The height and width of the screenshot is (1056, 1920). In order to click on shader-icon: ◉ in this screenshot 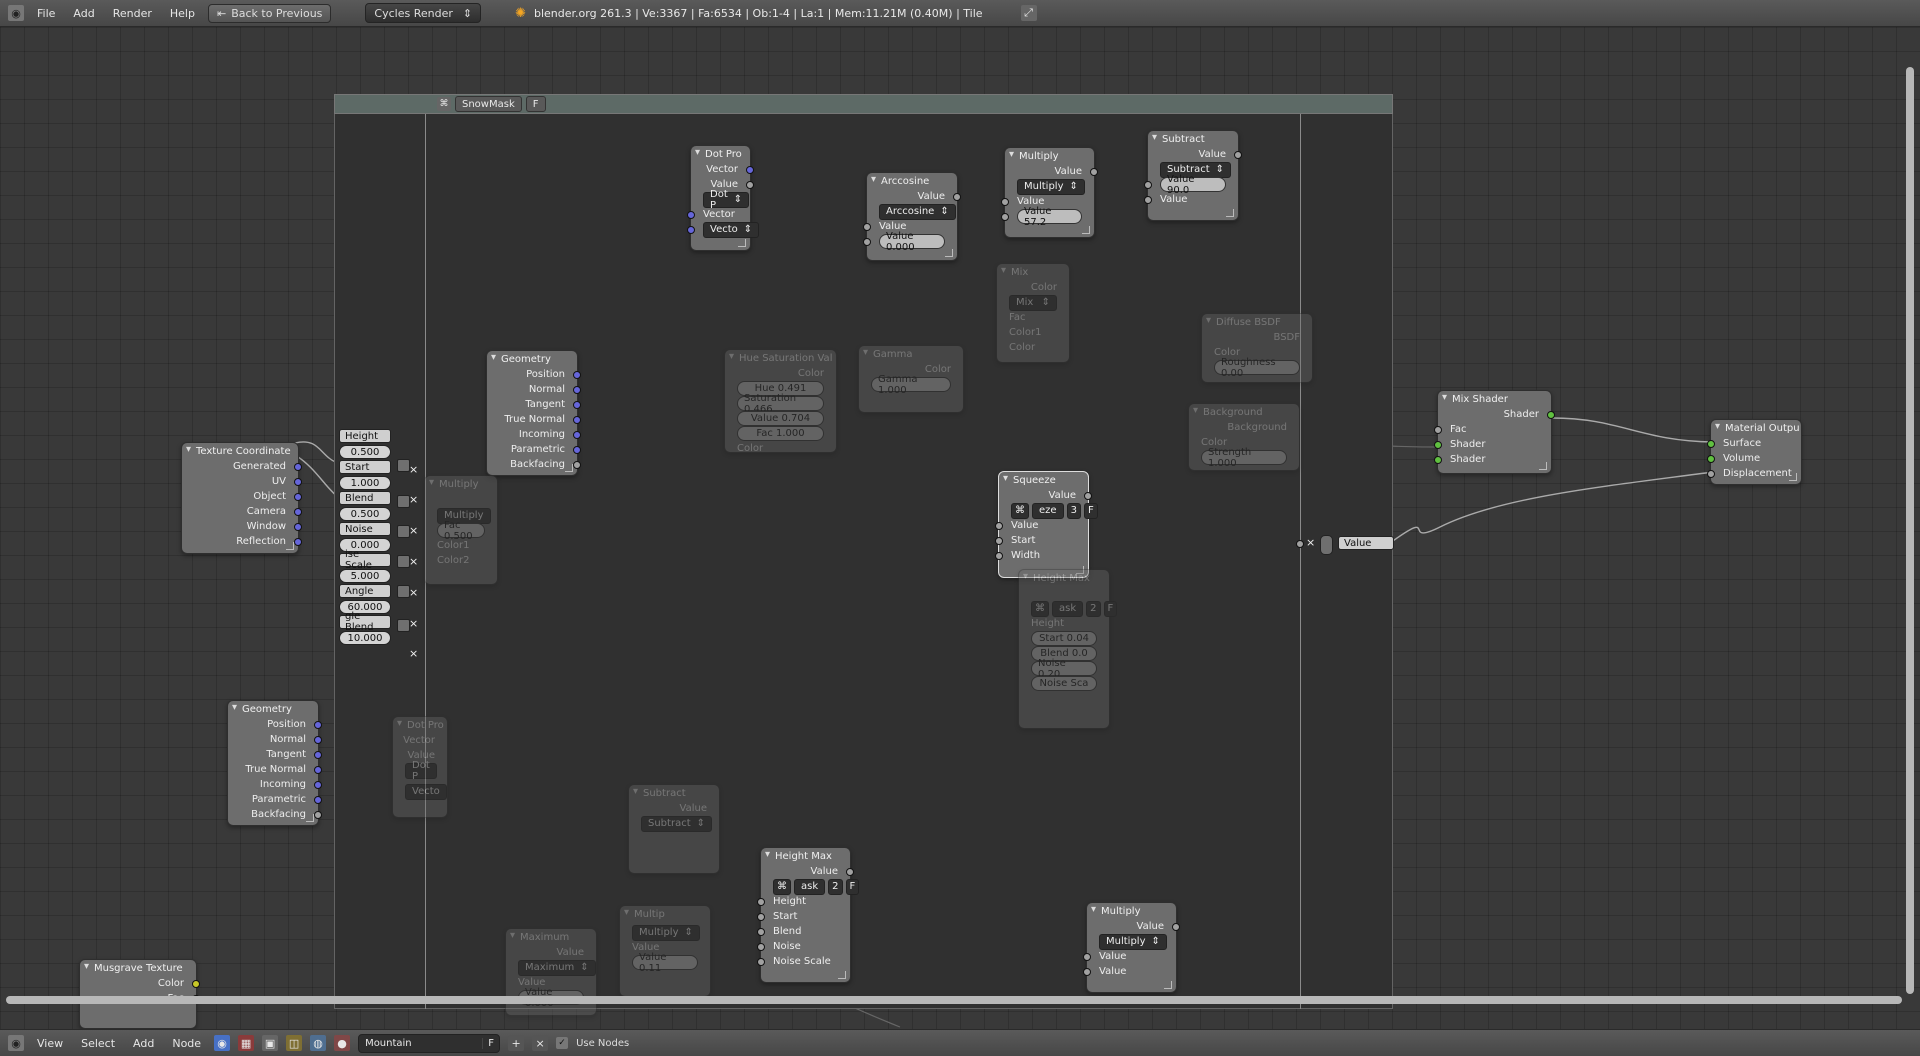, I will do `click(222, 1043)`.